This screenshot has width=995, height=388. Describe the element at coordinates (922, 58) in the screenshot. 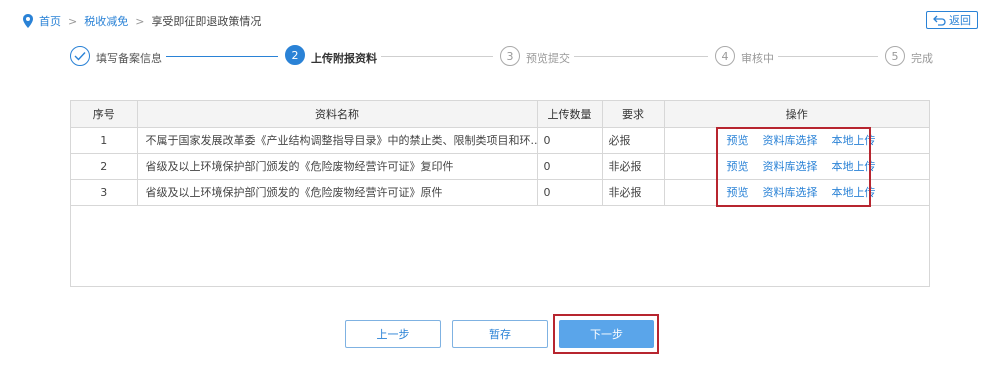

I see `step-5-label: 完成` at that location.